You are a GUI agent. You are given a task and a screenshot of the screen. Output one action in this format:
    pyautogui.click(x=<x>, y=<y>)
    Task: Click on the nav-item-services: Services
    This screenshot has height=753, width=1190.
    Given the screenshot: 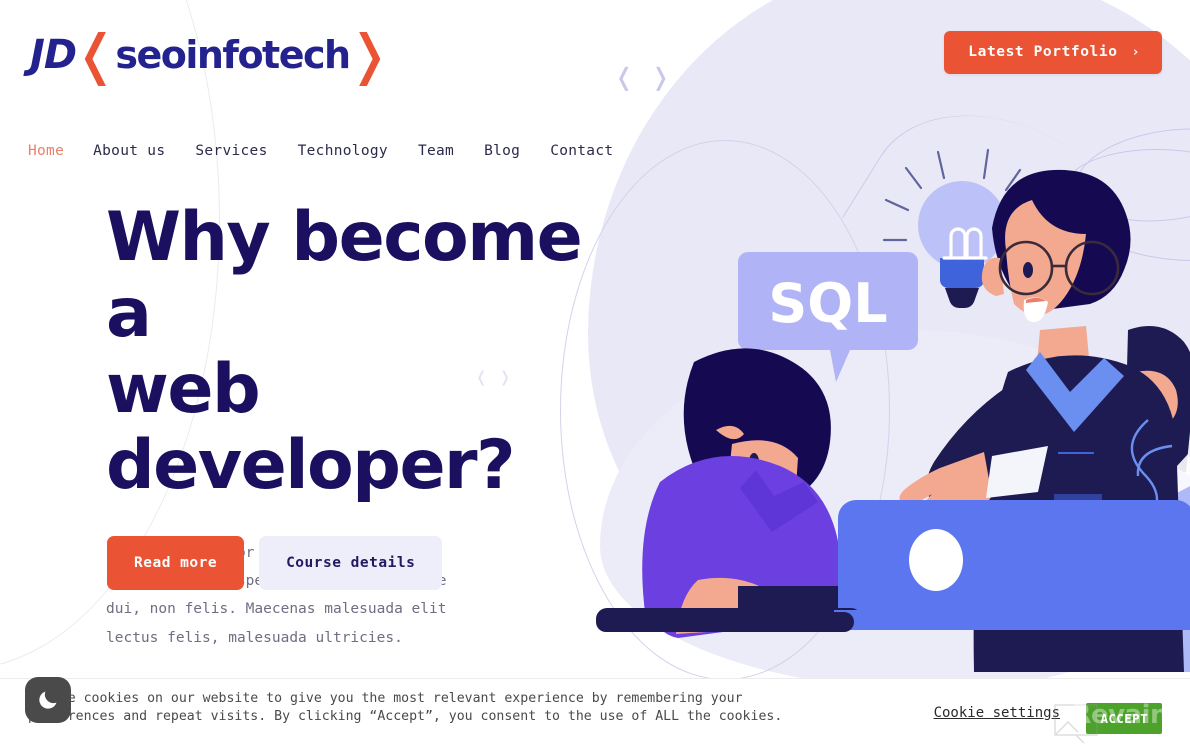 What is the action you would take?
    pyautogui.click(x=231, y=151)
    